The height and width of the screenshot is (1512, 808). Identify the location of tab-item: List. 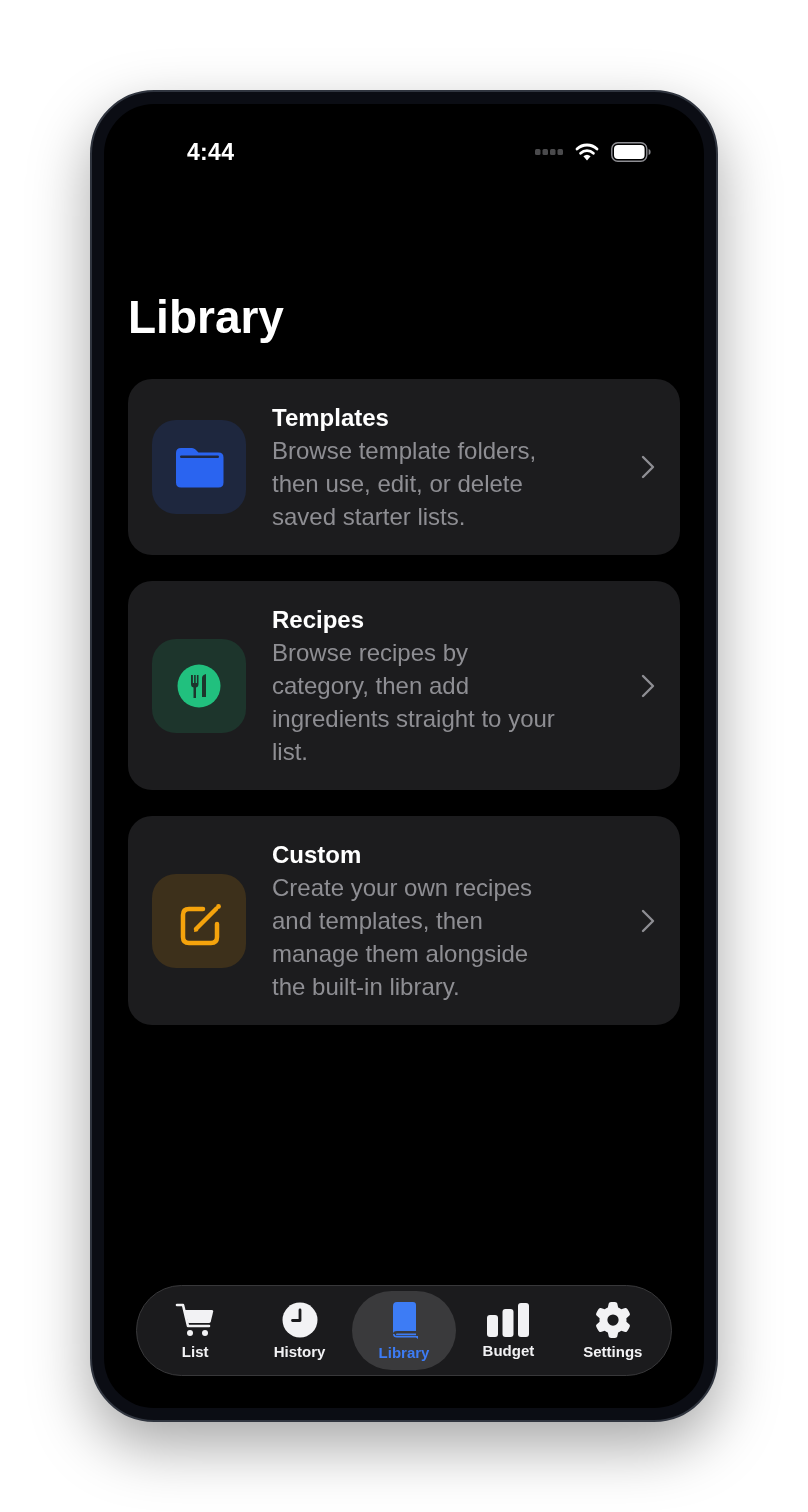
(195, 1330).